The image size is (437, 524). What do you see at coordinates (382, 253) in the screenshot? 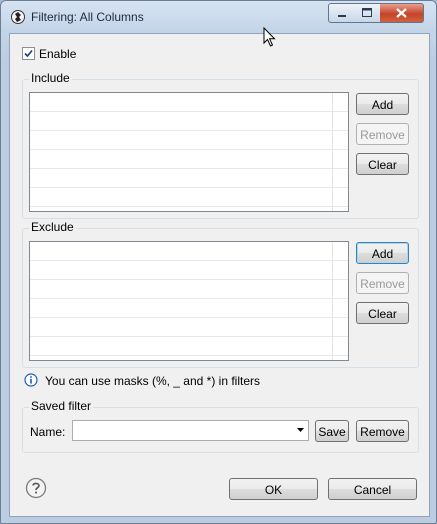
I see `exclude-add-button: Add` at bounding box center [382, 253].